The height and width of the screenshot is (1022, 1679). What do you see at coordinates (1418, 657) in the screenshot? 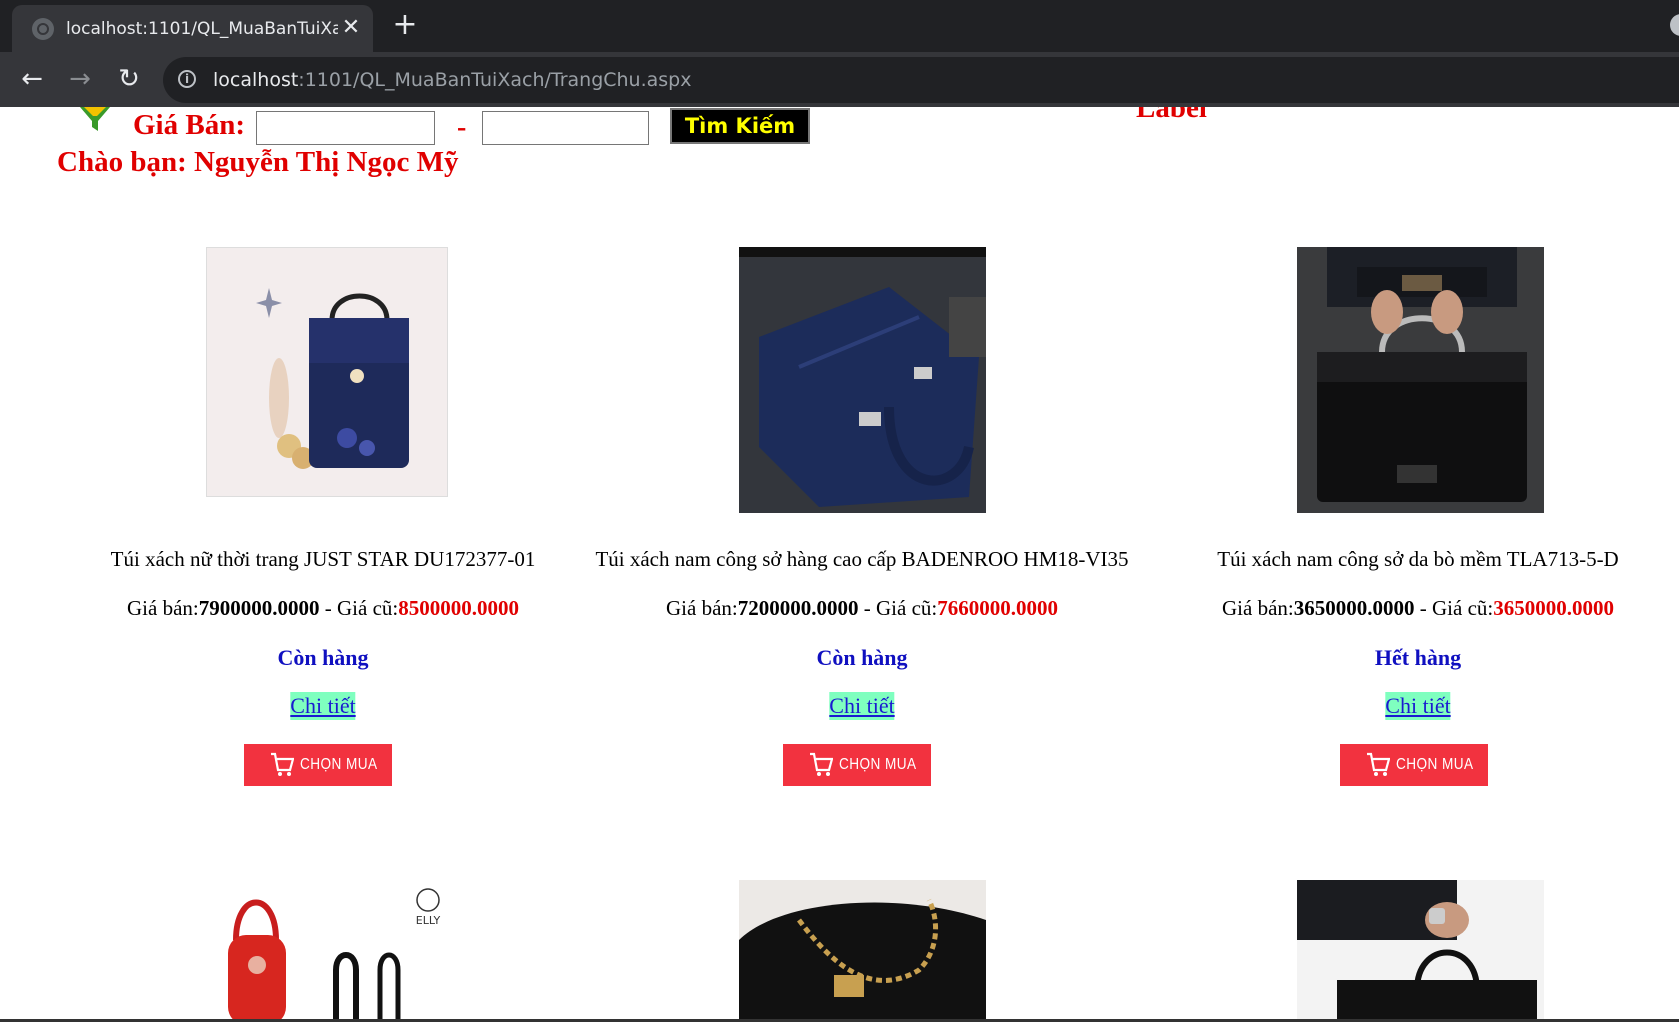
I see `stock-status: Hết hàng` at bounding box center [1418, 657].